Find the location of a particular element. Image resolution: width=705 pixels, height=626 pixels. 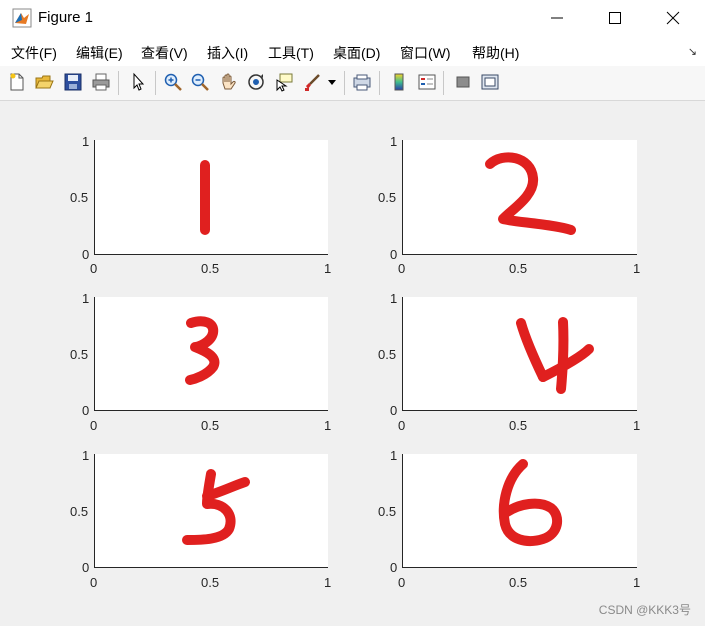

print-icon is located at coordinates (101, 82).